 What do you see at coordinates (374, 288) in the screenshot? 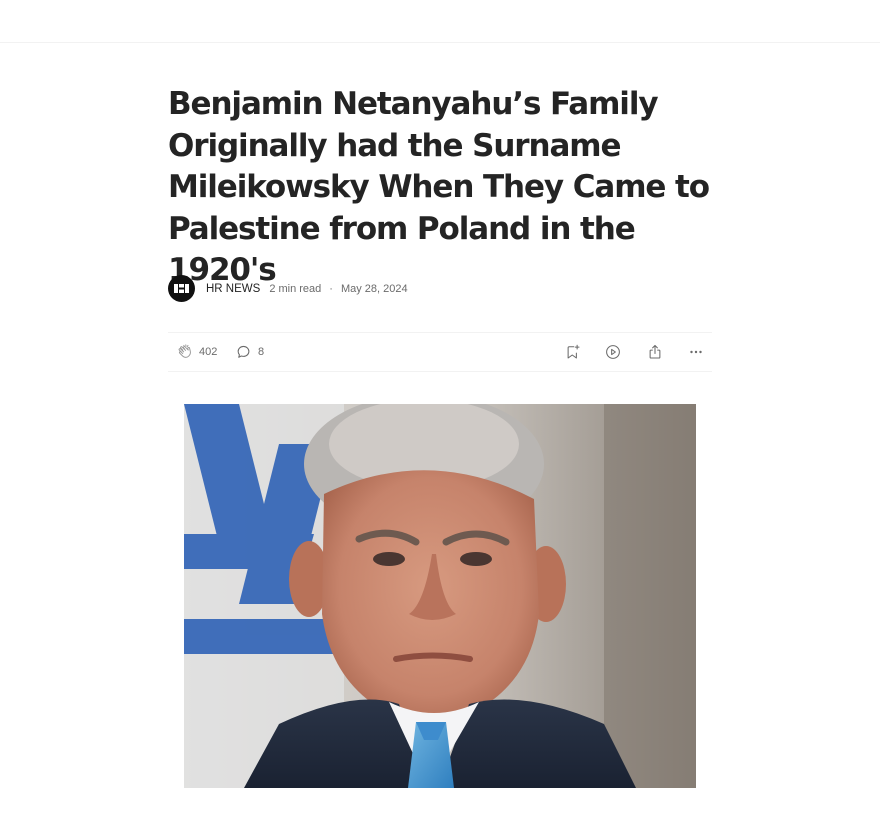
I see `publish-date: May 28, 2024` at bounding box center [374, 288].